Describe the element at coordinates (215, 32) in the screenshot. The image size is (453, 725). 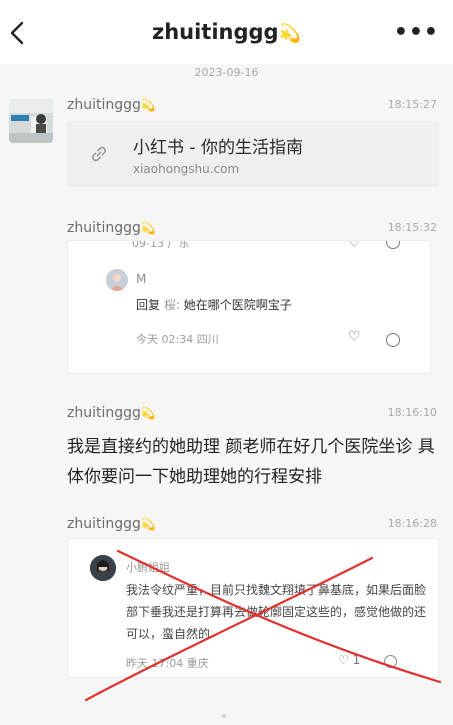
I see `chat-title-text: zhuitinggg` at that location.